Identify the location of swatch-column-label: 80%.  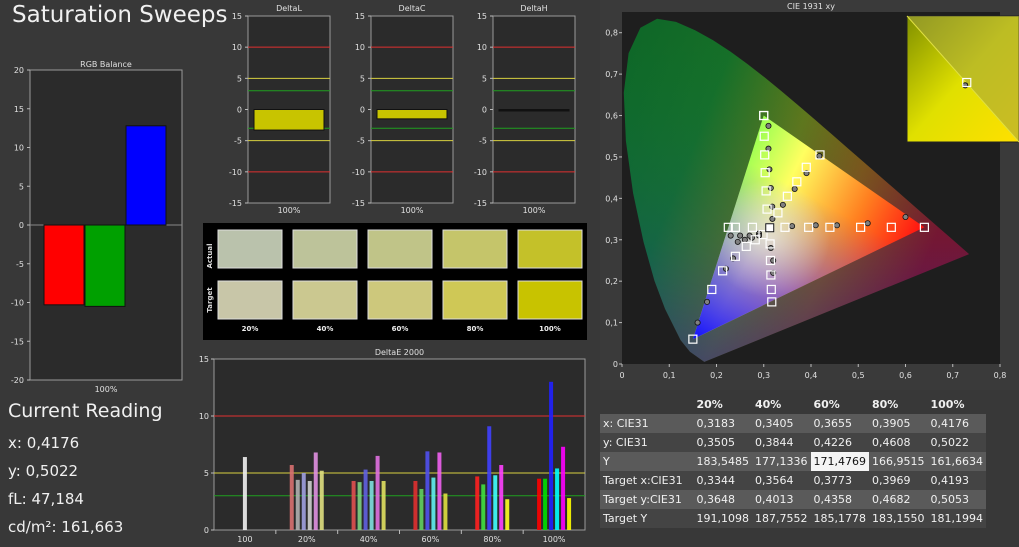
(475, 329).